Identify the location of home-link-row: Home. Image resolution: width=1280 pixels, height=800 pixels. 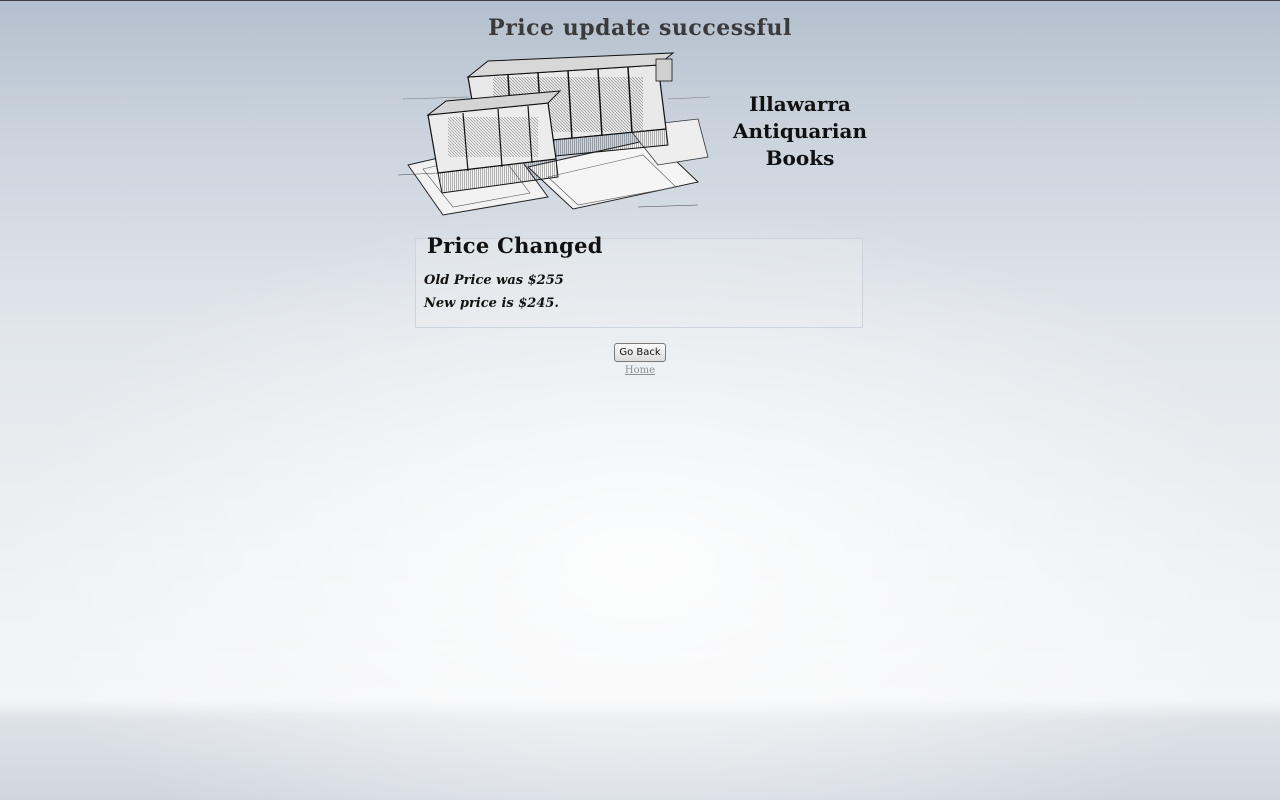
(640, 370).